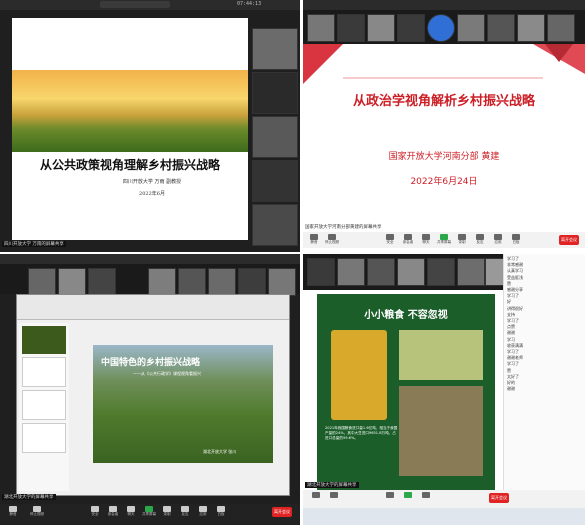 Image resolution: width=585 pixels, height=525 pixels. I want to click on share-label: 湖北开放大学的屏幕共享, so click(332, 485).